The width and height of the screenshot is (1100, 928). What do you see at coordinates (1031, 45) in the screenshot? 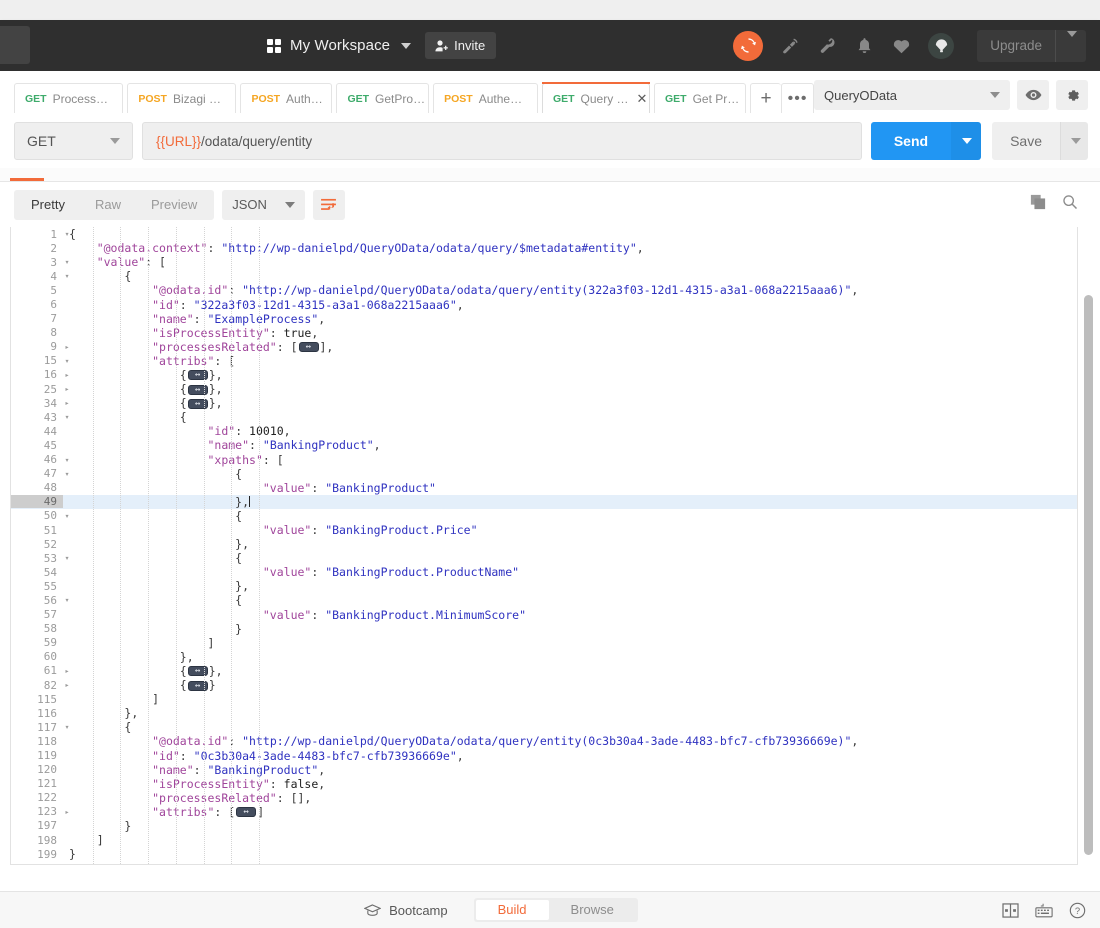
I see `upgrade-button: Upgrade` at bounding box center [1031, 45].